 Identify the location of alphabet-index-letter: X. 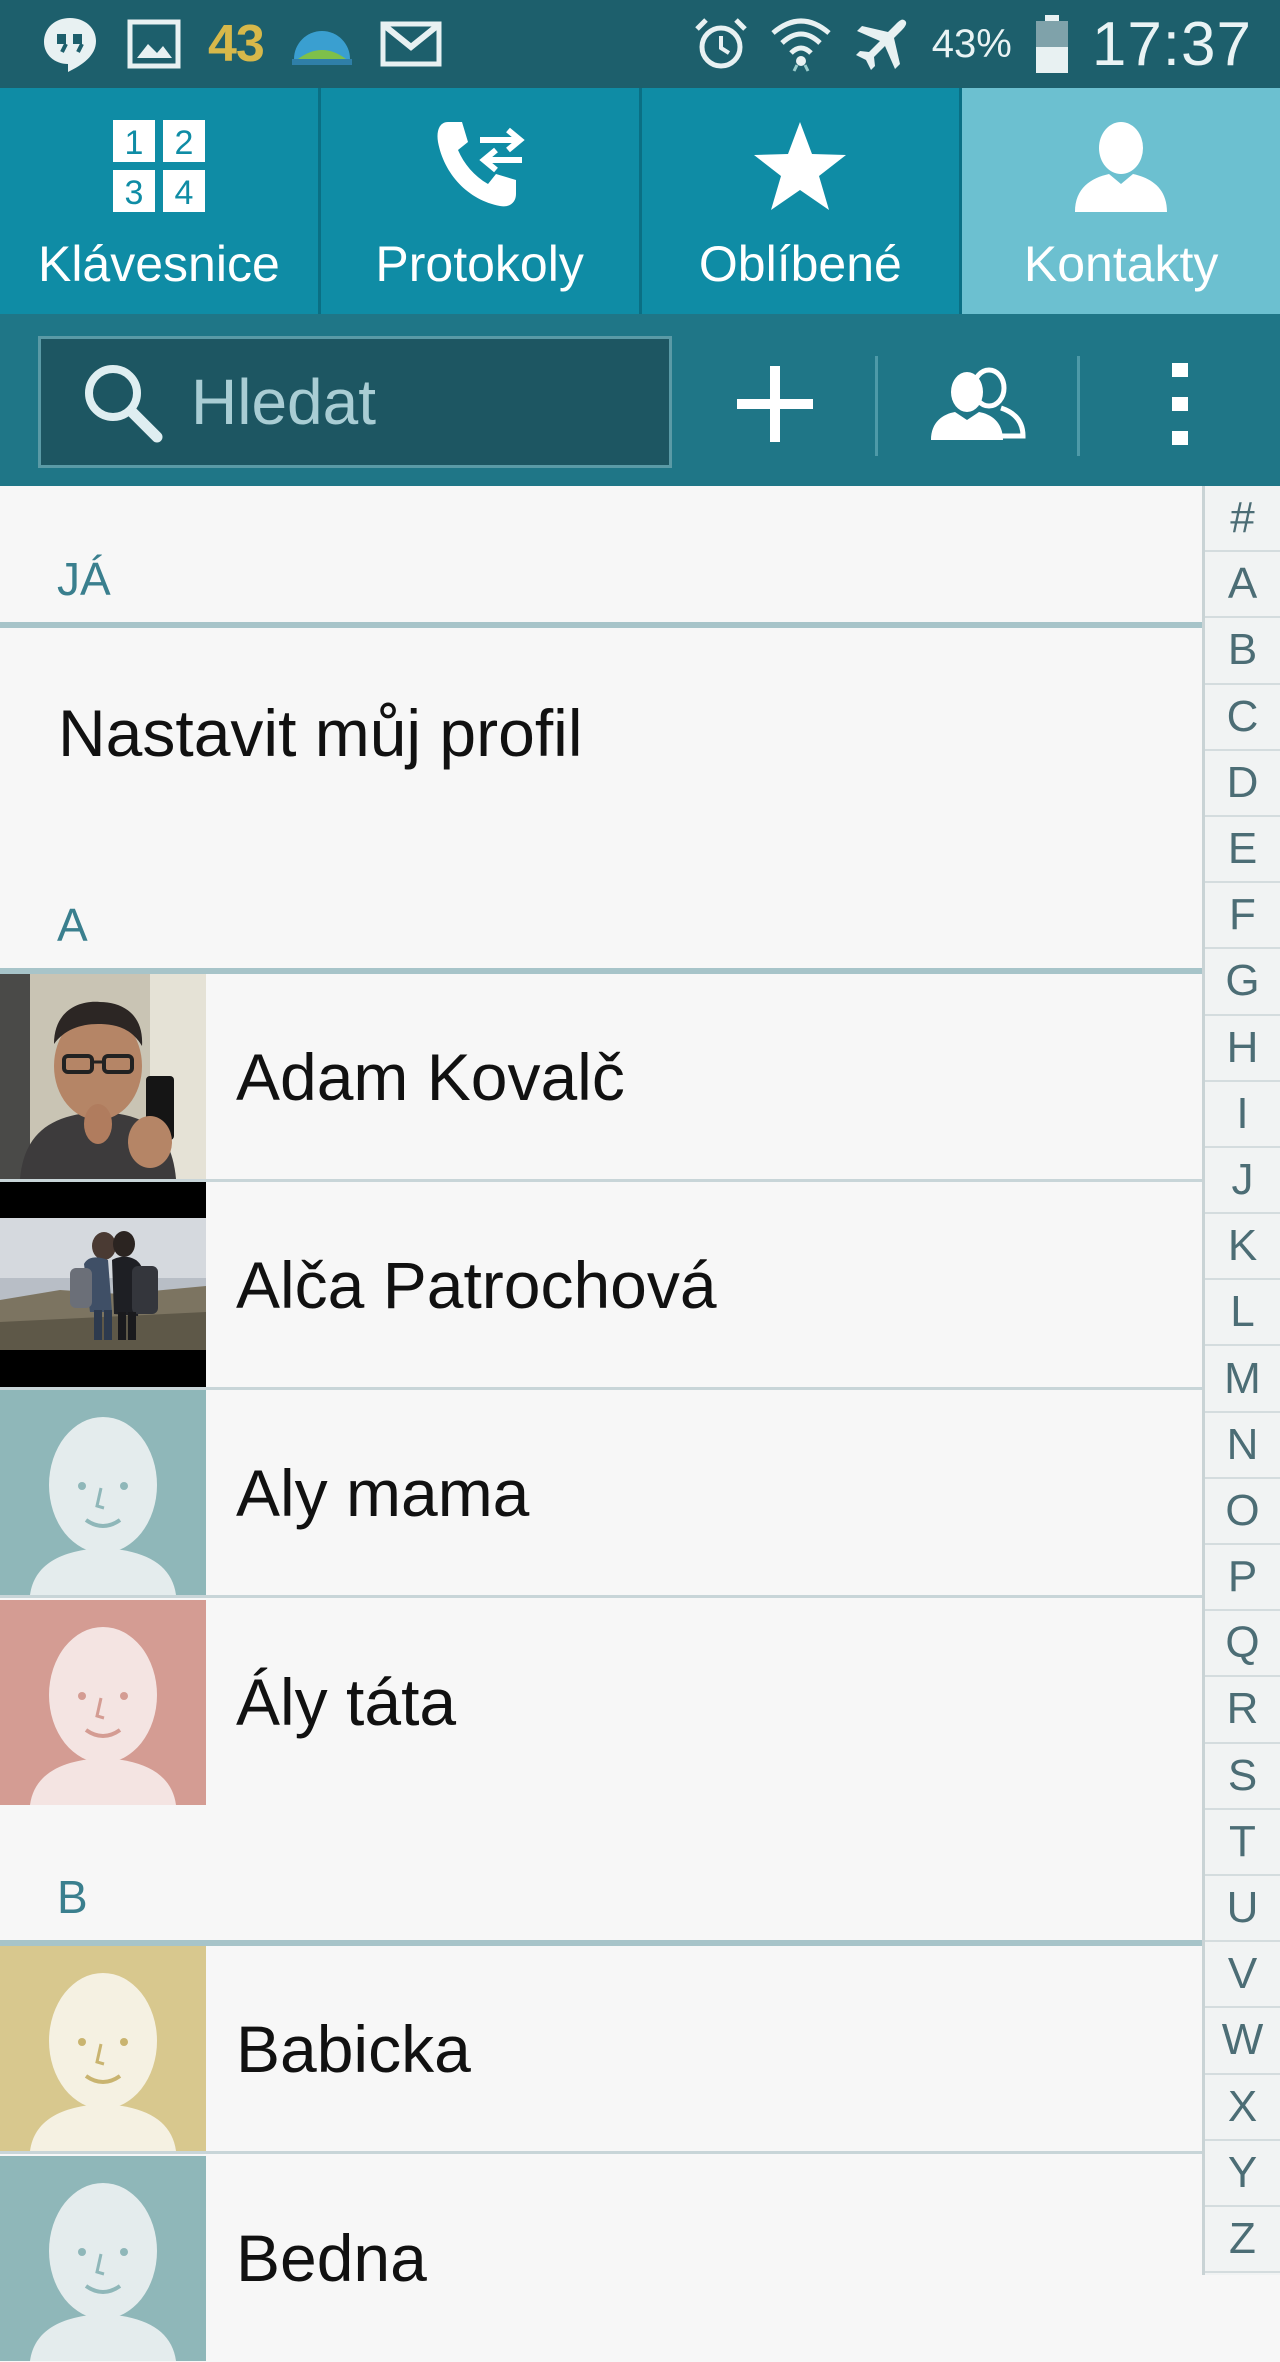
(1242, 2108).